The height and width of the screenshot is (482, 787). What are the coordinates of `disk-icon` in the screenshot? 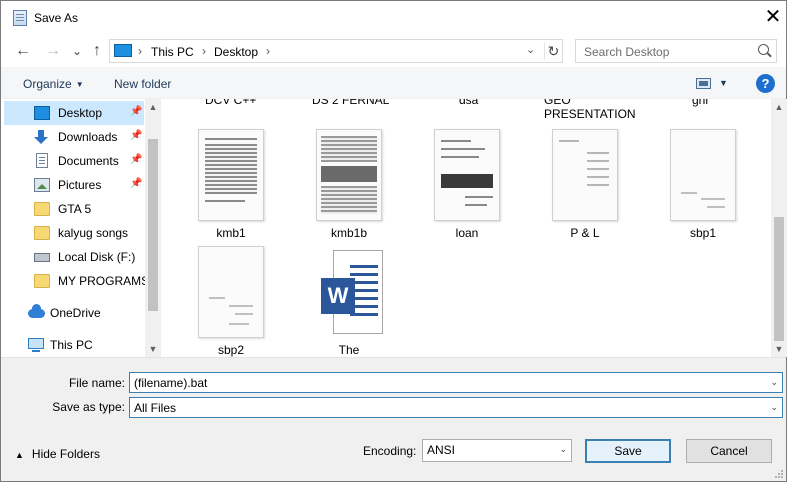 It's located at (42, 257).